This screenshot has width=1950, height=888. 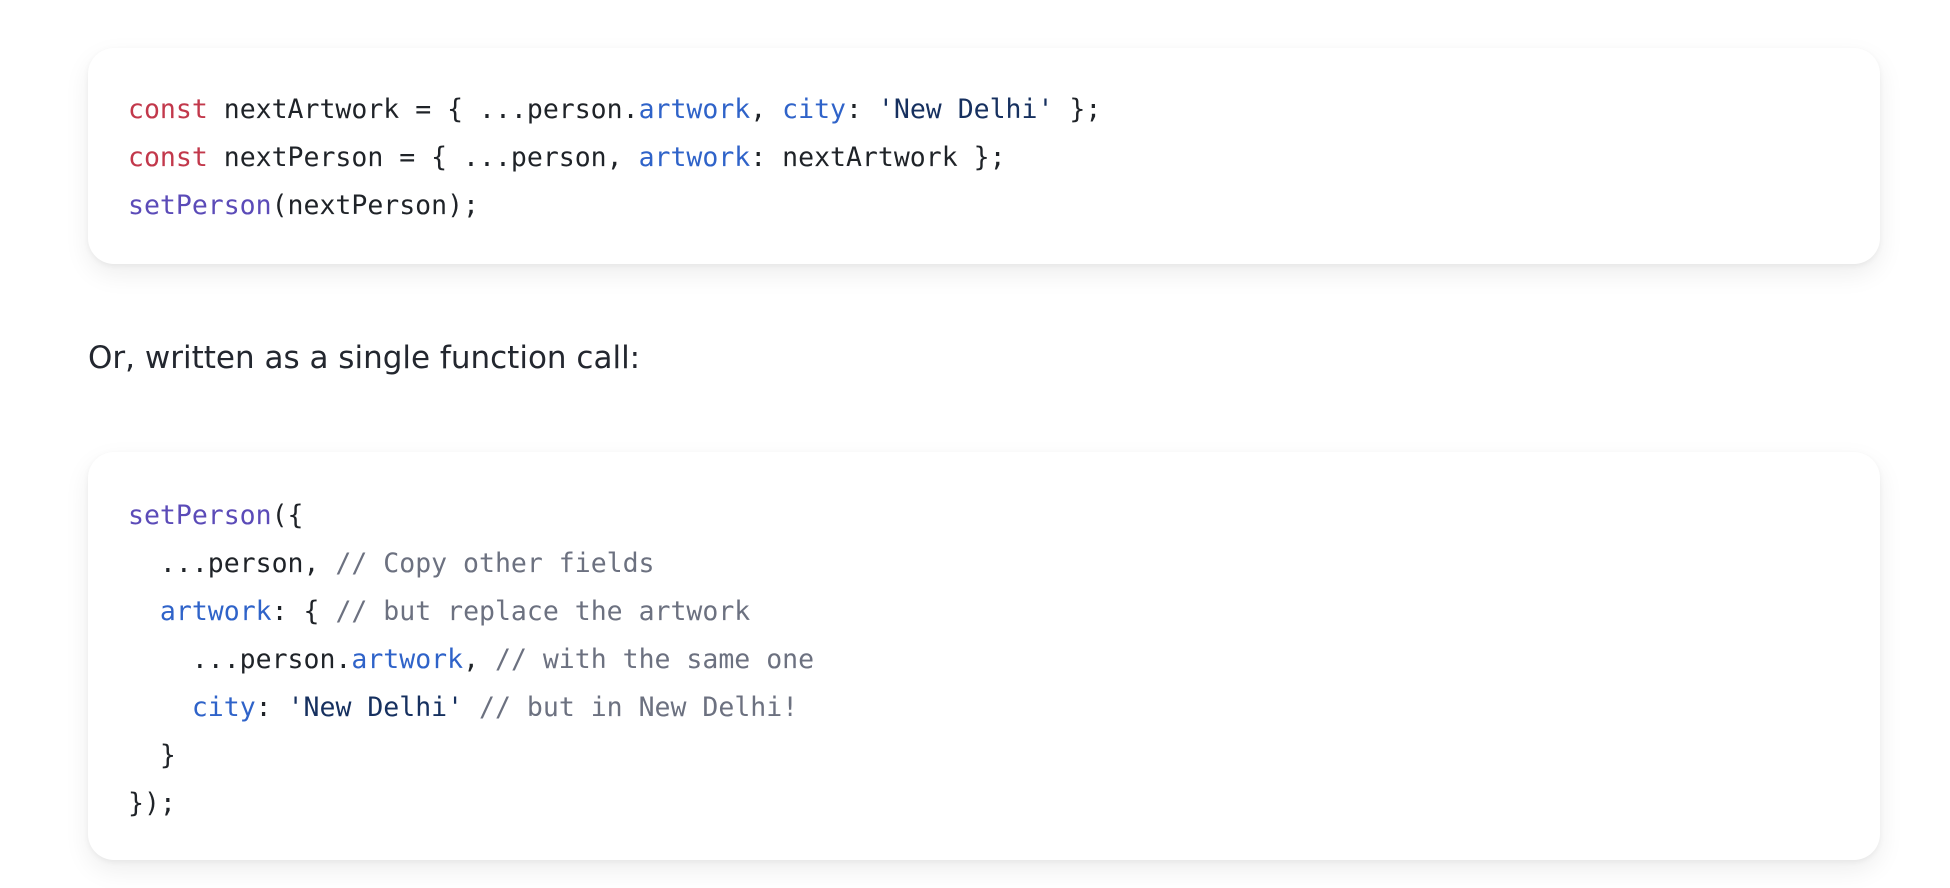 I want to click on code-line: }, so click(x=1004, y=756).